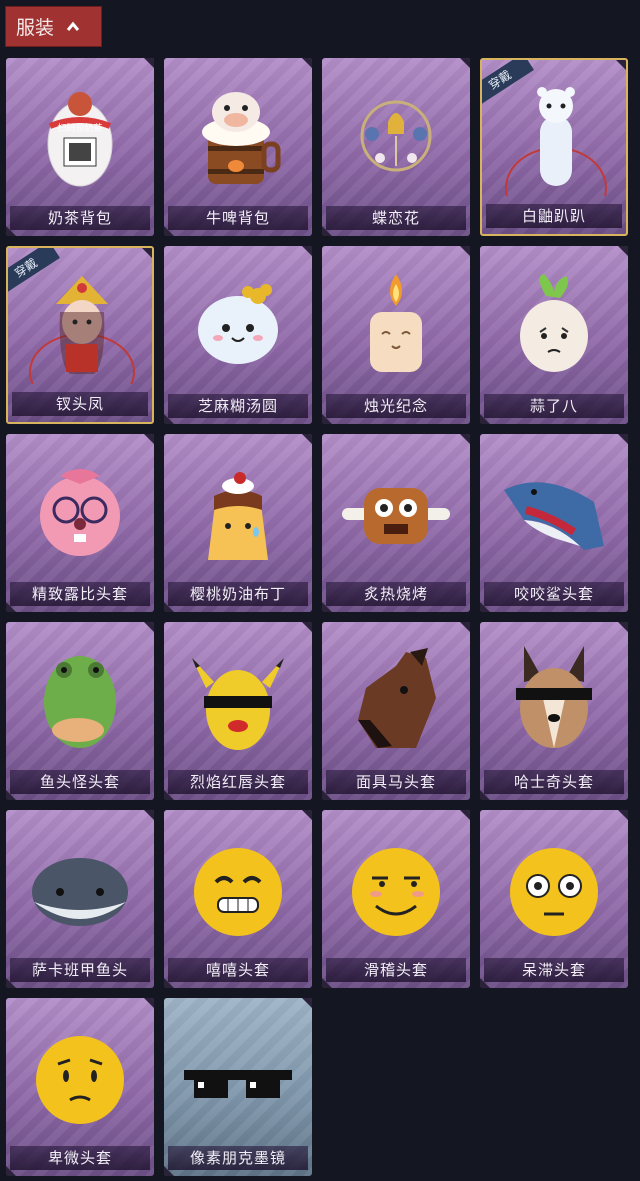 The image size is (640, 1181). I want to click on horse-mask-icon, so click(397, 698).